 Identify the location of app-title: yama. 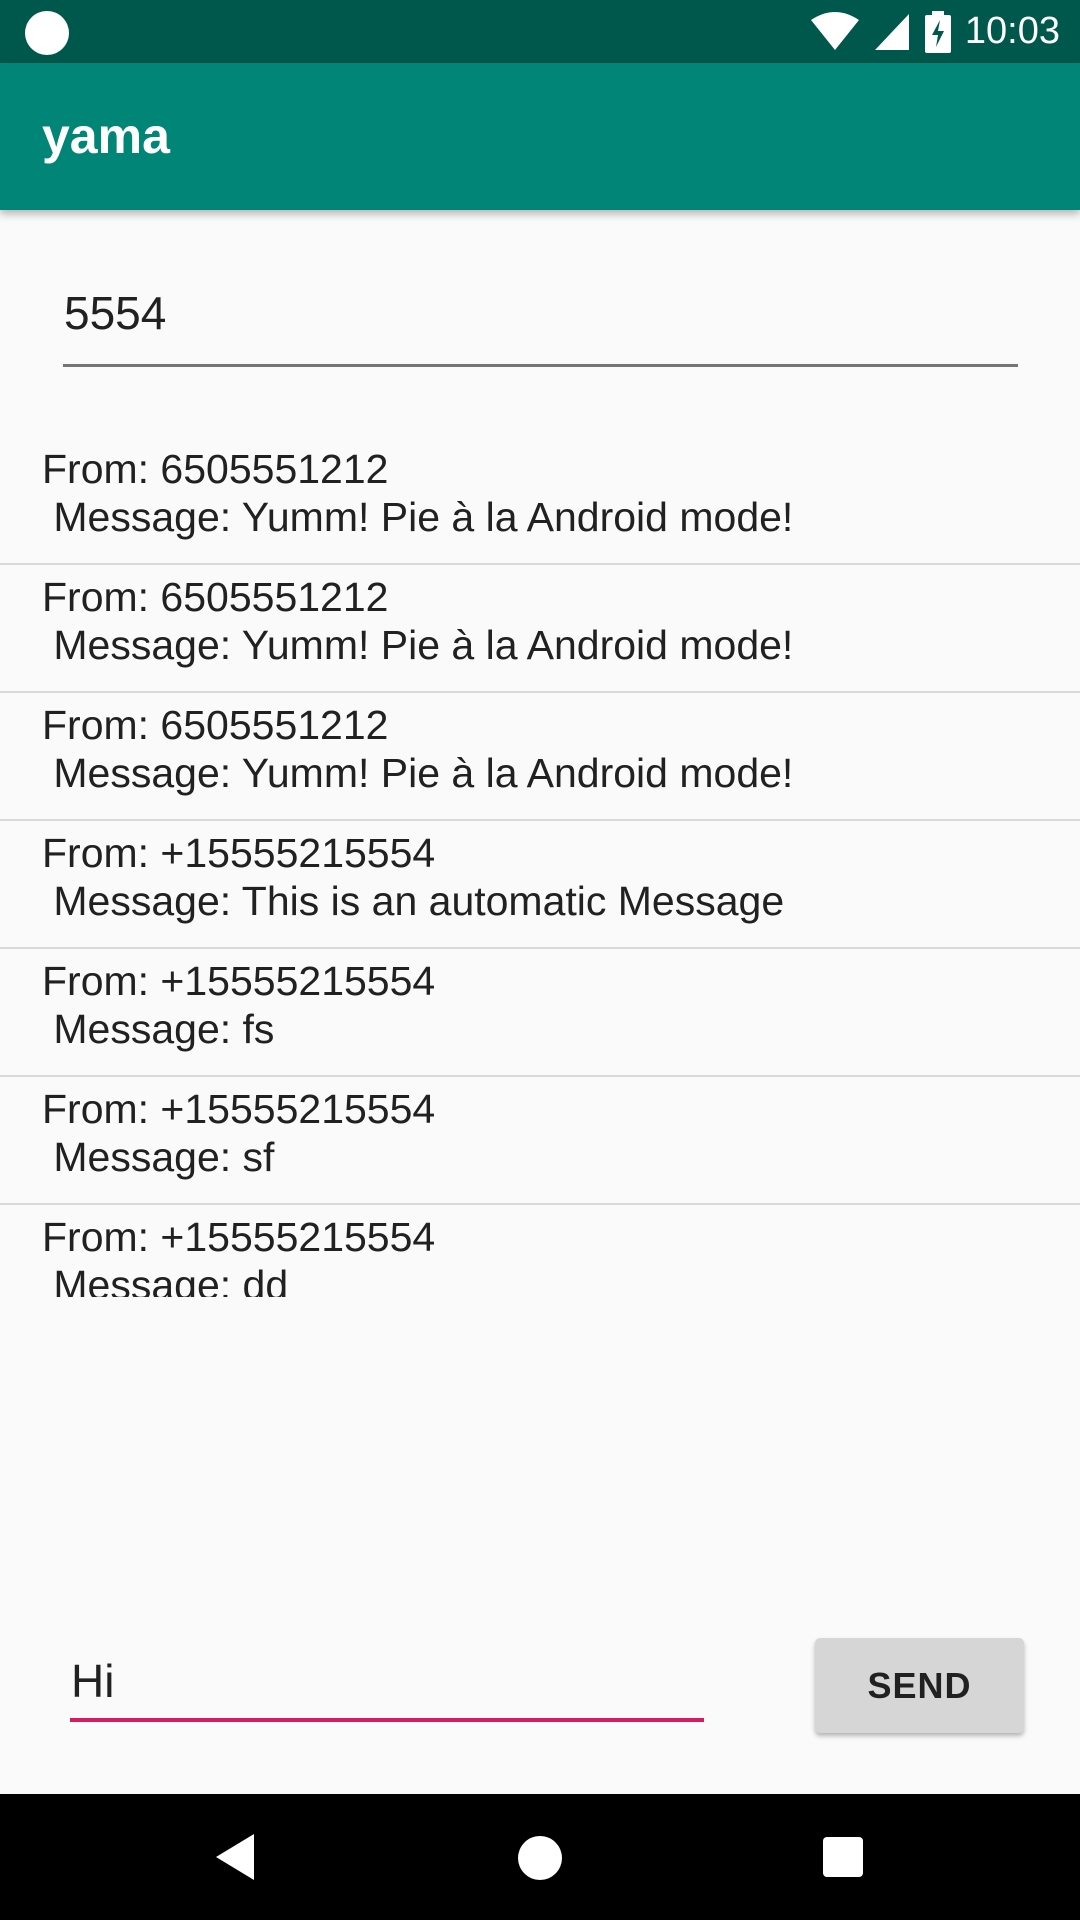
(106, 136).